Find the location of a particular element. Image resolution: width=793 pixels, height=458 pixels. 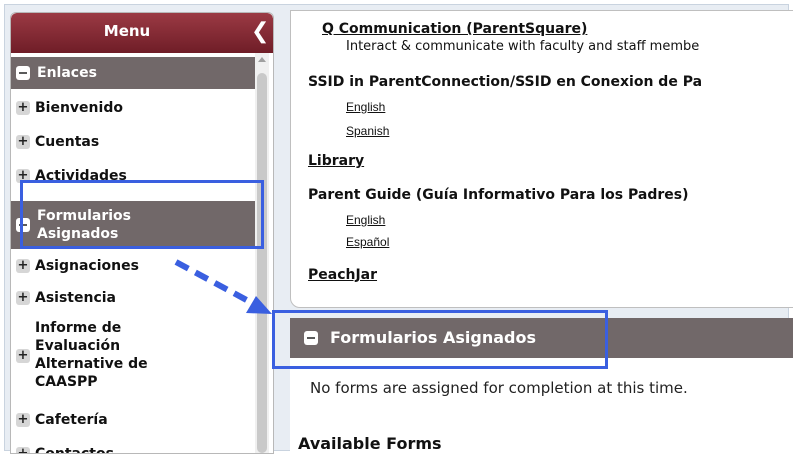

annotation-arrow is located at coordinates (223, 286).